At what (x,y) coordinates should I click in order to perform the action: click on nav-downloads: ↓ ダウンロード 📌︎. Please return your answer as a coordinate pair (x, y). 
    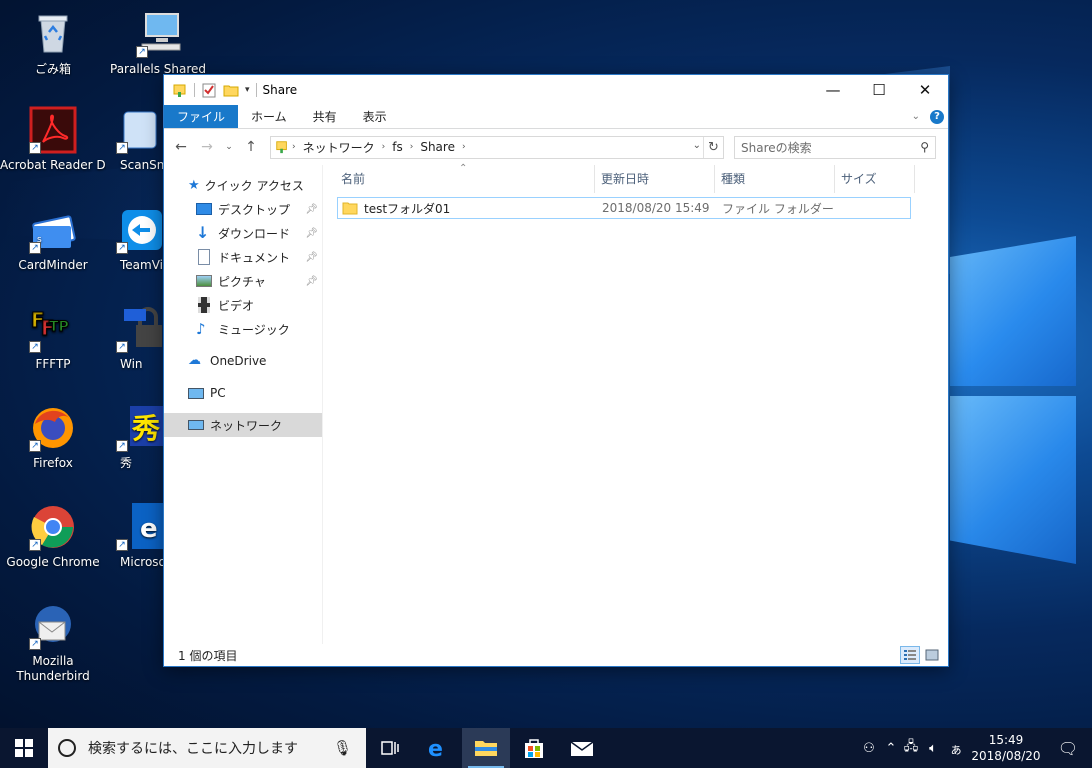
    Looking at the image, I should click on (243, 233).